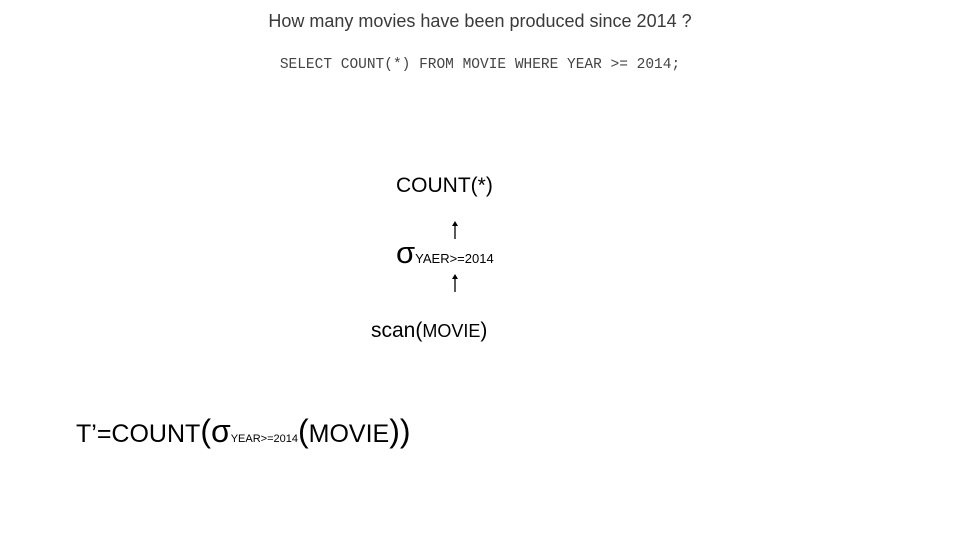  What do you see at coordinates (484, 330) in the screenshot?
I see `scan-close-paren: )` at bounding box center [484, 330].